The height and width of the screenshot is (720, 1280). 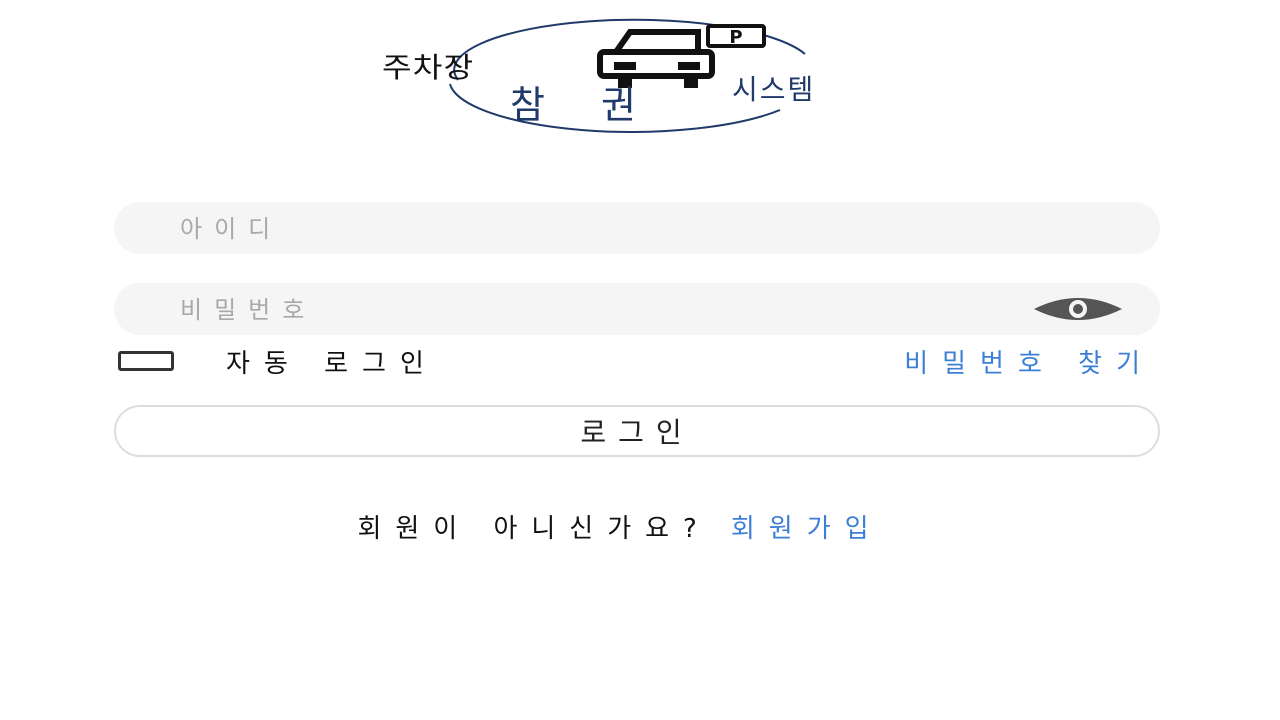 I want to click on logo-top-text: 주차장, so click(x=428, y=67).